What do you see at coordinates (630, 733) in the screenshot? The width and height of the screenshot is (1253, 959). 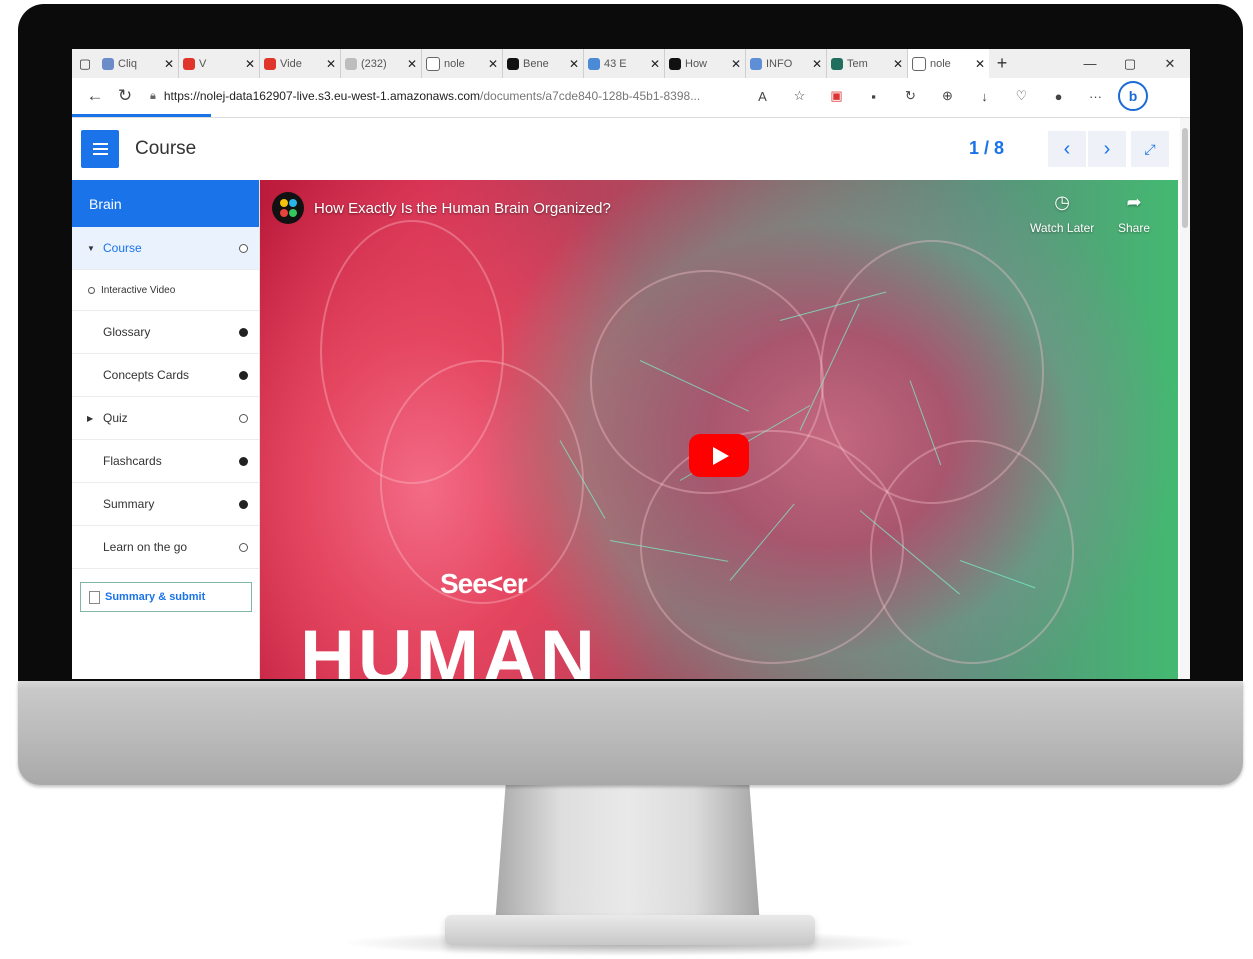 I see `monitor-chin` at bounding box center [630, 733].